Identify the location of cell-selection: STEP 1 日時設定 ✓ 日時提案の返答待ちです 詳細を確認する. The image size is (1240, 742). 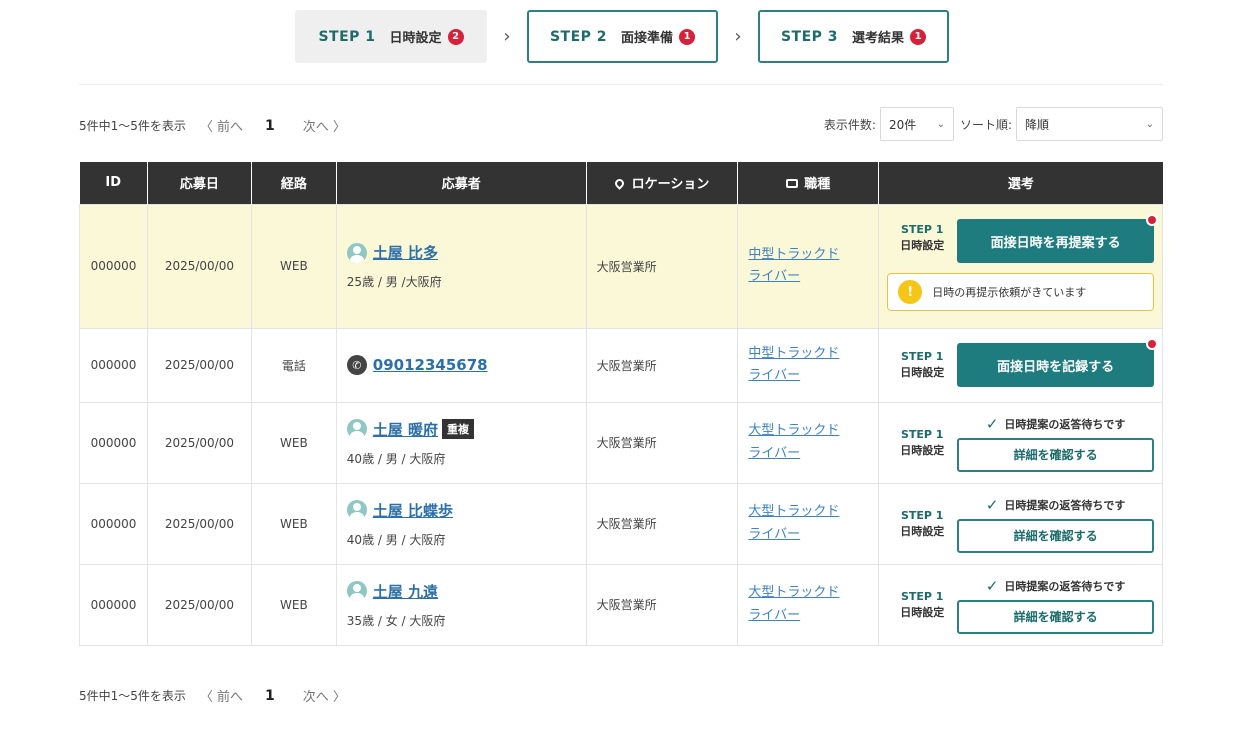
(1020, 523).